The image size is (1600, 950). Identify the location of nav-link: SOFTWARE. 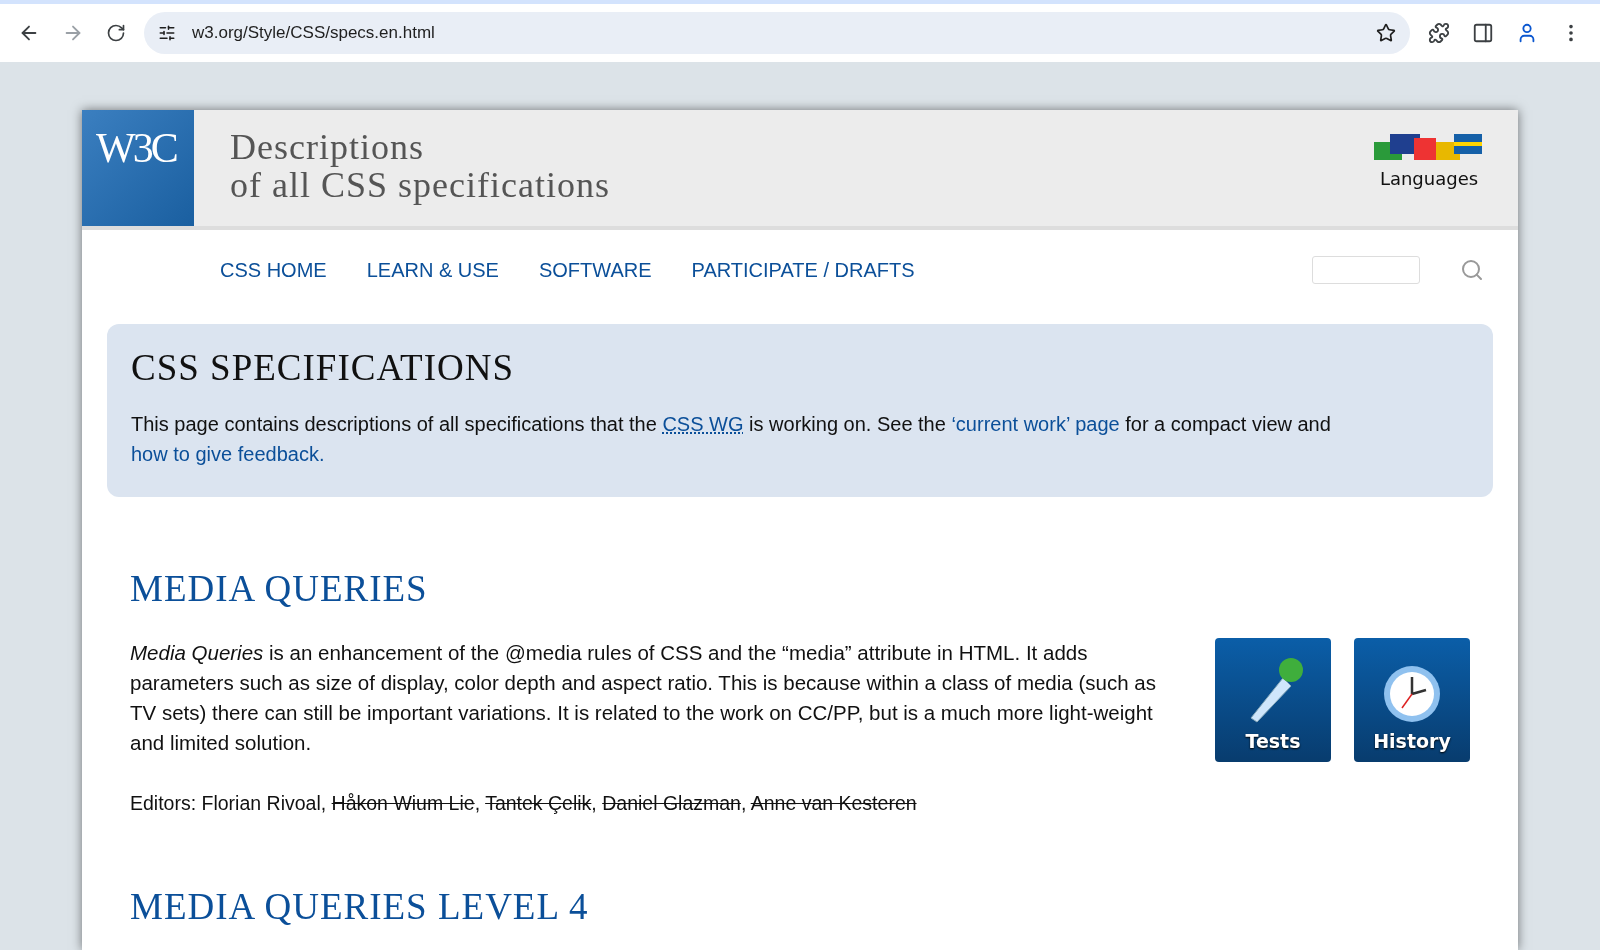
(595, 270).